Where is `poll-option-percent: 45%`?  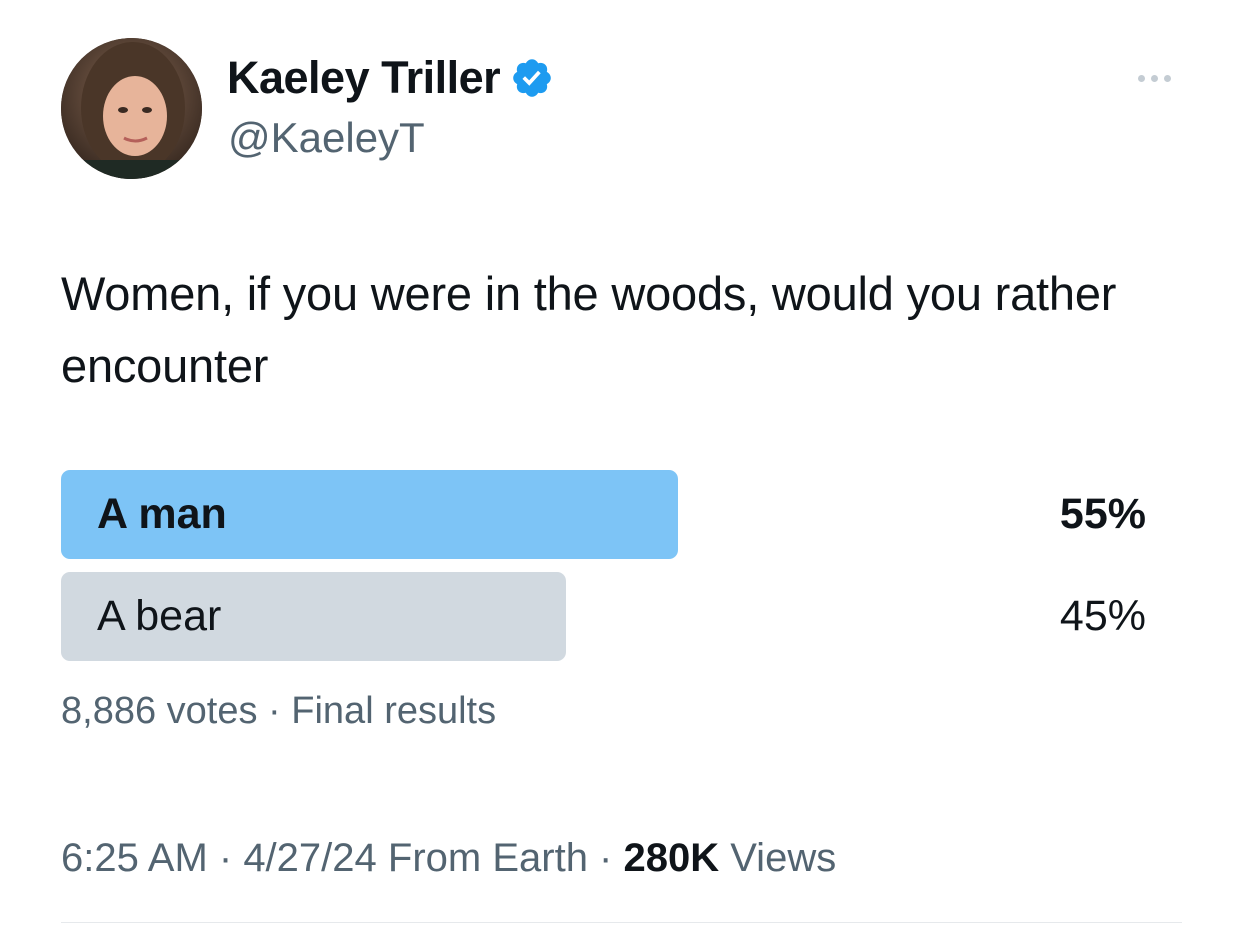 poll-option-percent: 45% is located at coordinates (1102, 616).